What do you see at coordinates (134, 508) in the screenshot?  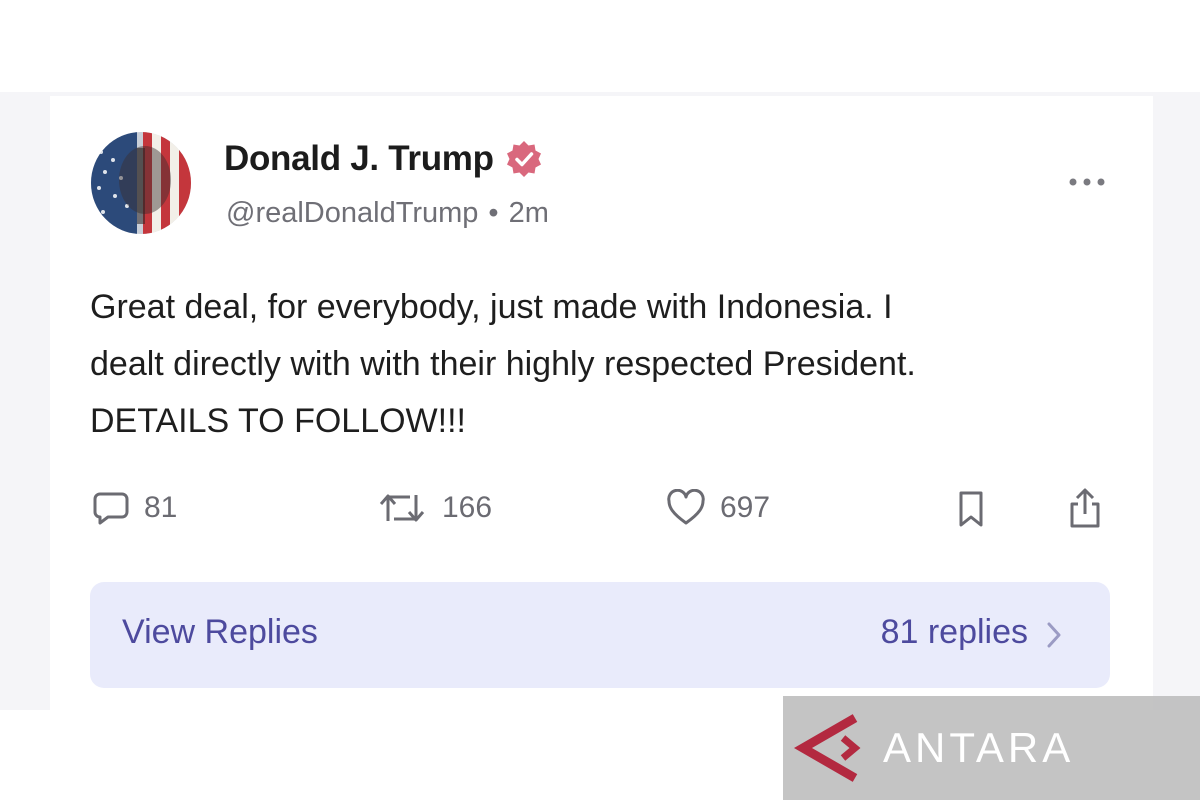 I see `reply-action: 81` at bounding box center [134, 508].